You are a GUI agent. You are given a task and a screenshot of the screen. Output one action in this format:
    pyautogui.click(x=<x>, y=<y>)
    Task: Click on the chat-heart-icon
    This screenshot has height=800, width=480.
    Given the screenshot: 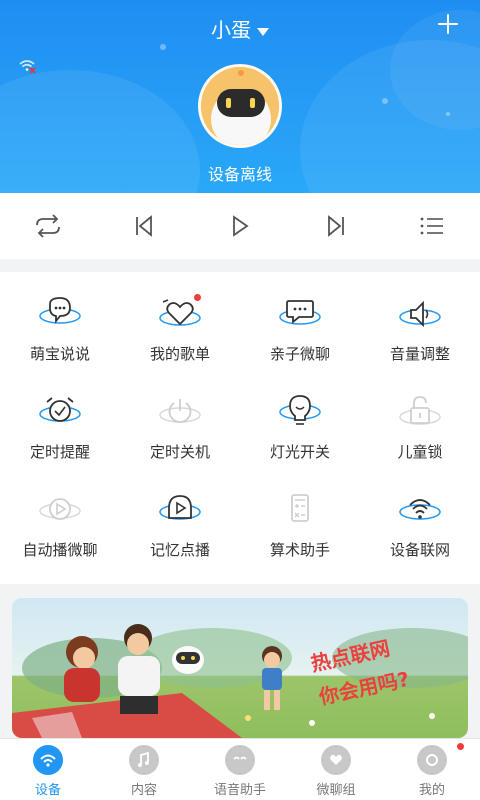 What is the action you would take?
    pyautogui.click(x=336, y=760)
    